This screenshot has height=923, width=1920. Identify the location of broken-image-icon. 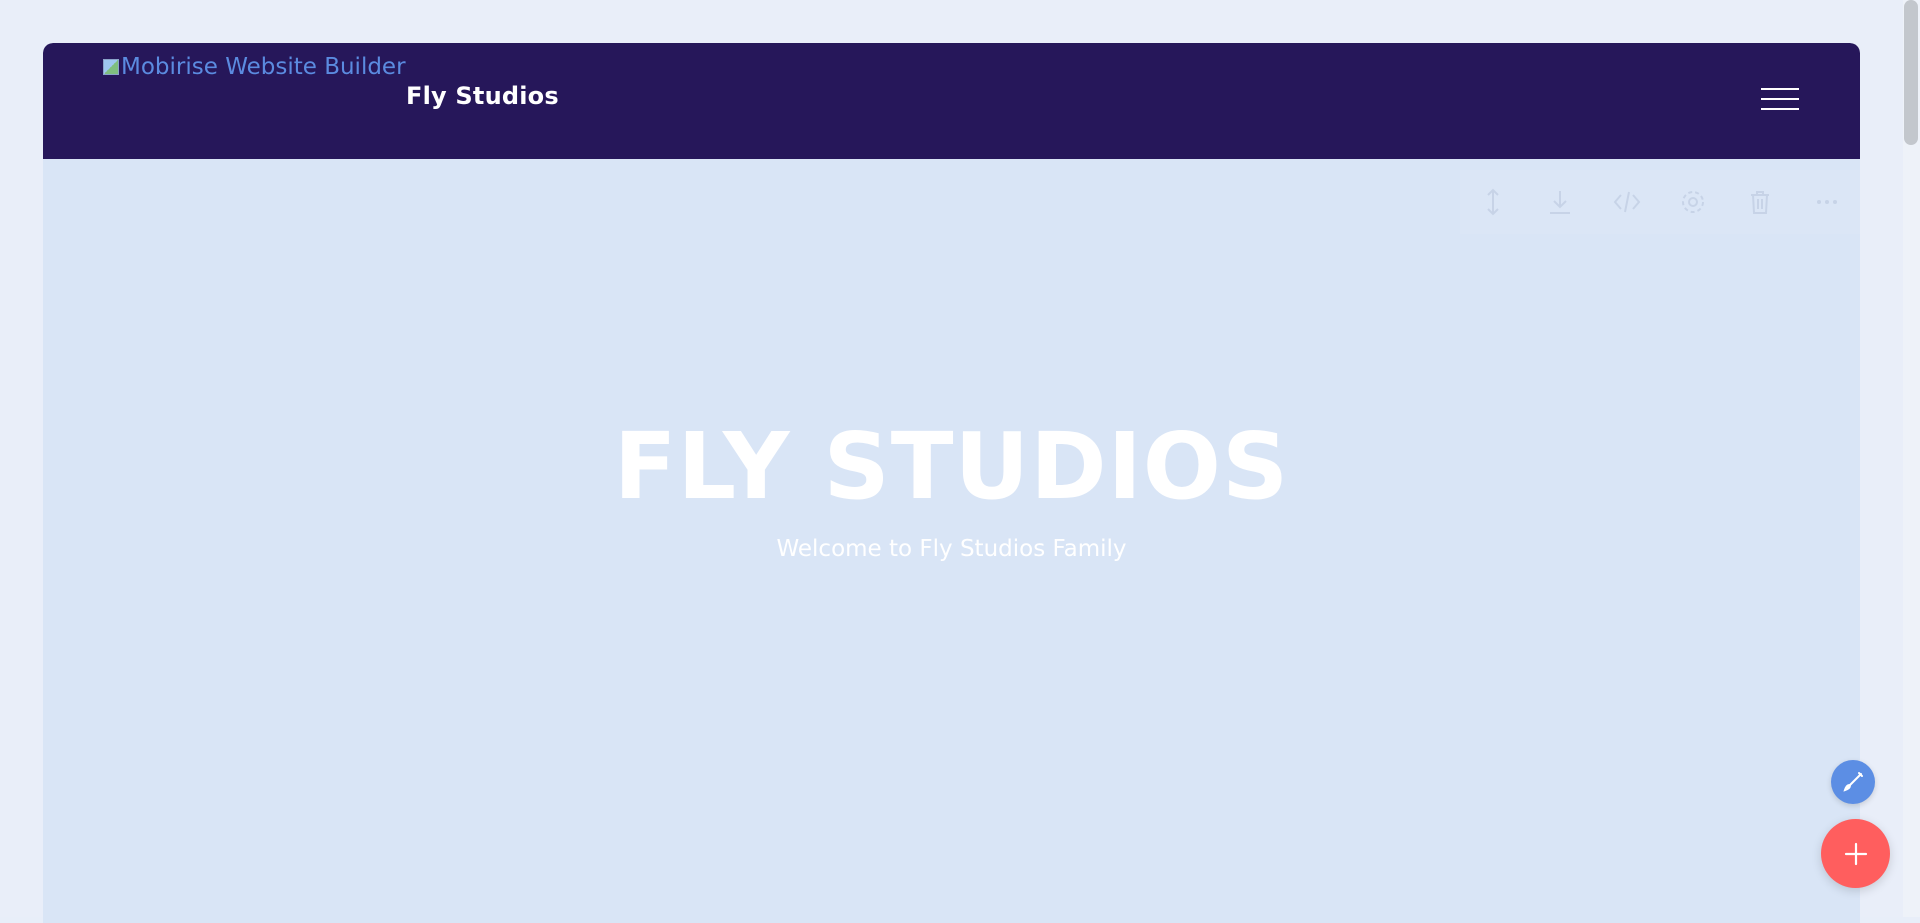
(111, 67).